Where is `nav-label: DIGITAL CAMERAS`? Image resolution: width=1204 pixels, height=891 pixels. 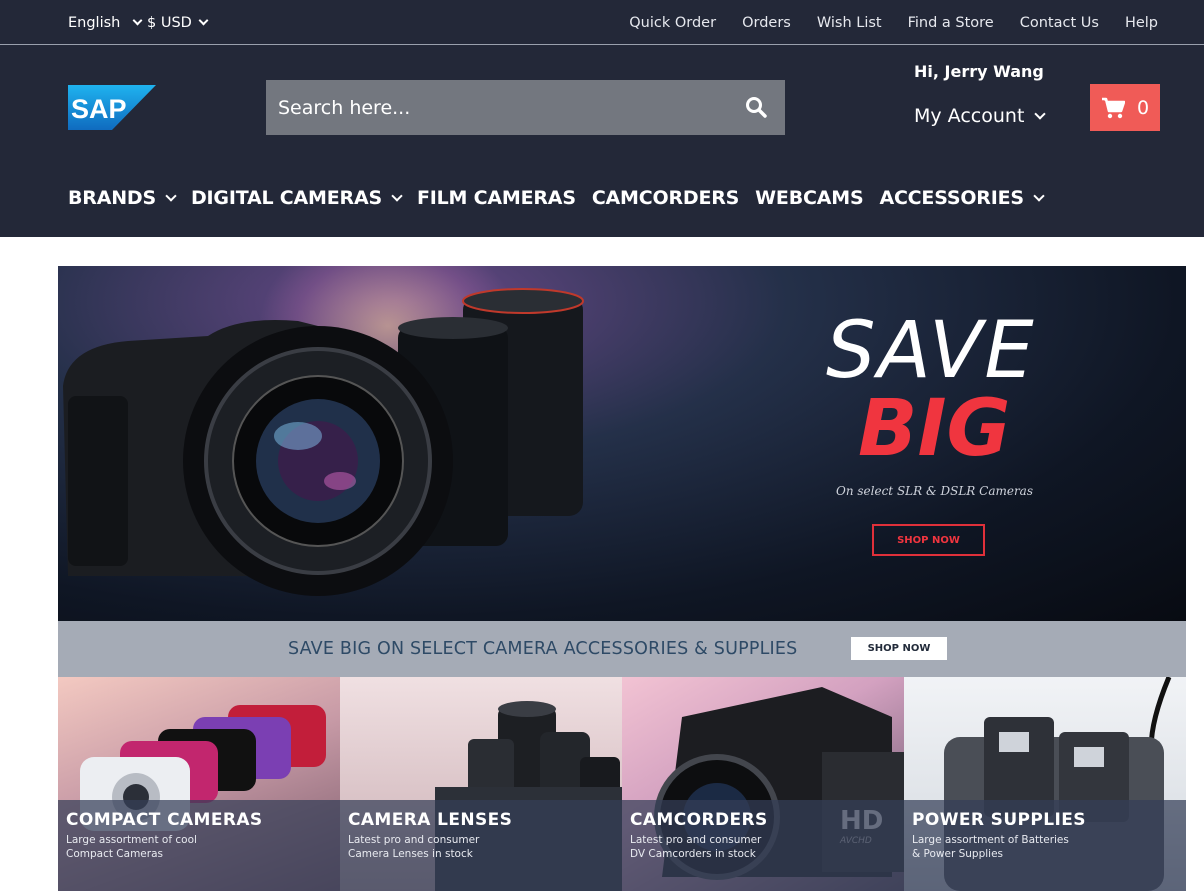
nav-label: DIGITAL CAMERAS is located at coordinates (286, 198).